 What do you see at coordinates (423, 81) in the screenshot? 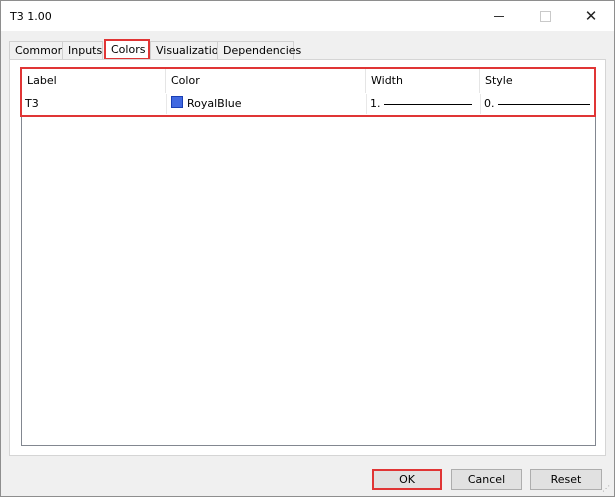
I see `header-width: Width` at bounding box center [423, 81].